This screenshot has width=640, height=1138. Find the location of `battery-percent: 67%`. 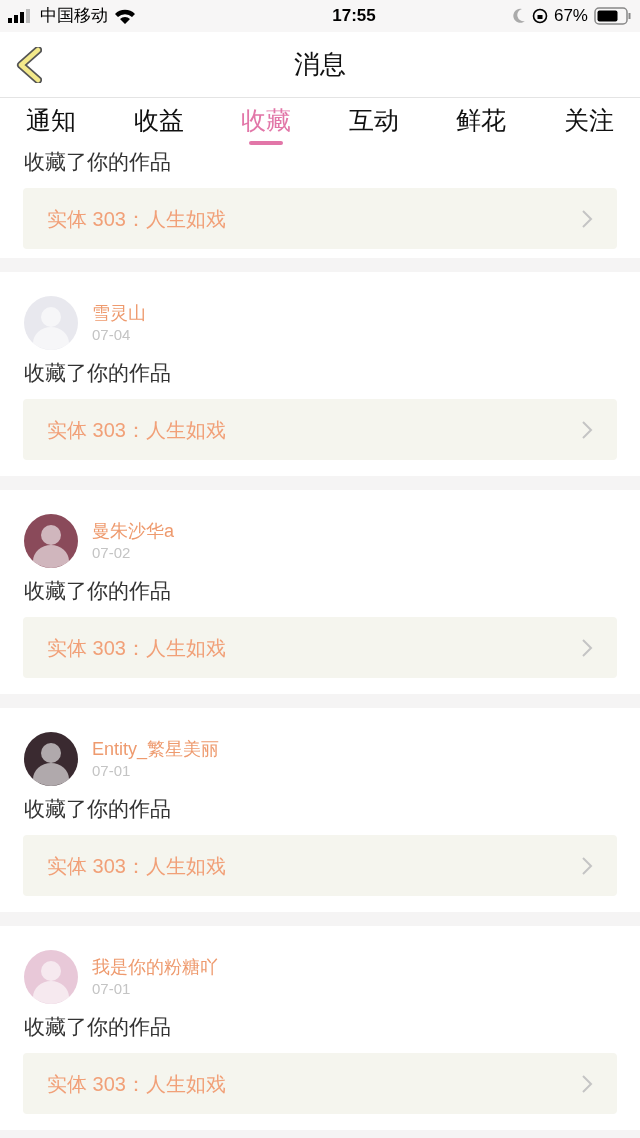

battery-percent: 67% is located at coordinates (570, 16).